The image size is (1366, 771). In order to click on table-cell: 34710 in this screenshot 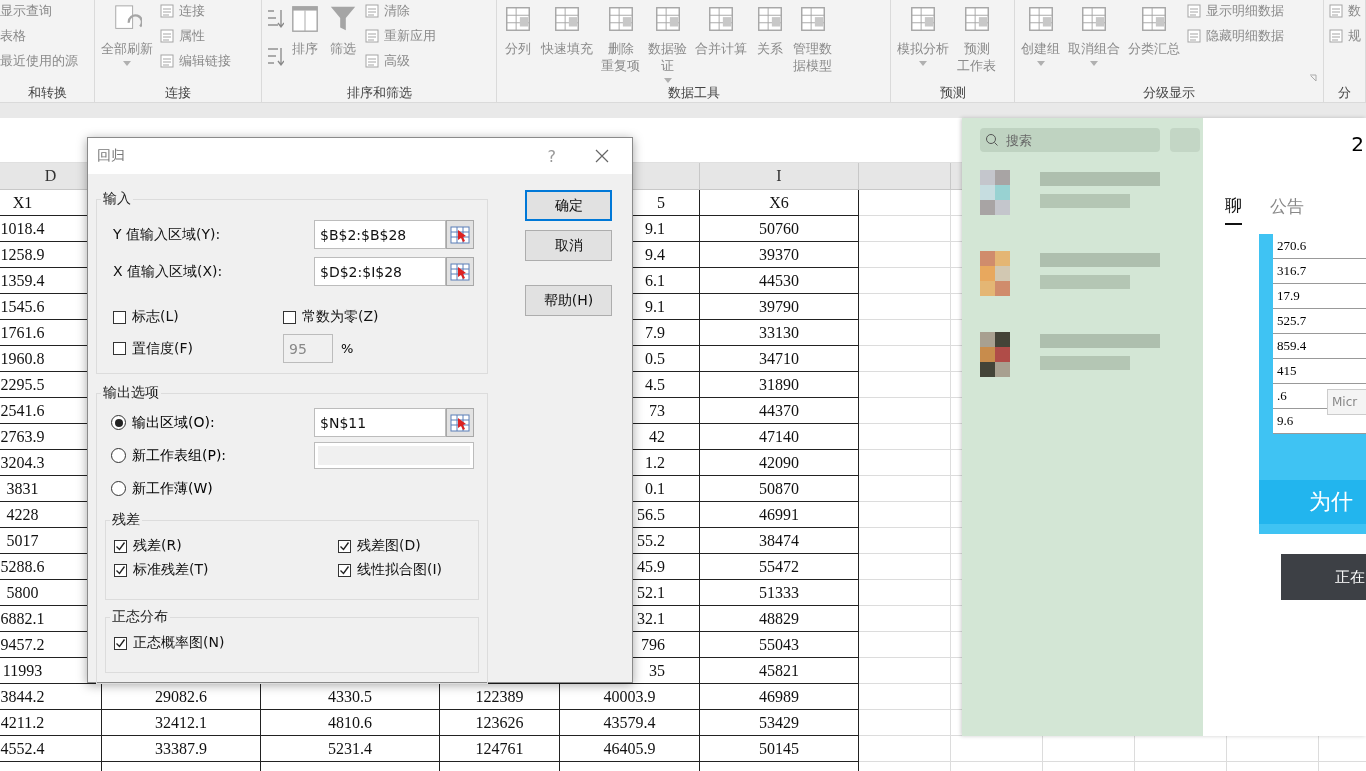, I will do `click(779, 359)`.